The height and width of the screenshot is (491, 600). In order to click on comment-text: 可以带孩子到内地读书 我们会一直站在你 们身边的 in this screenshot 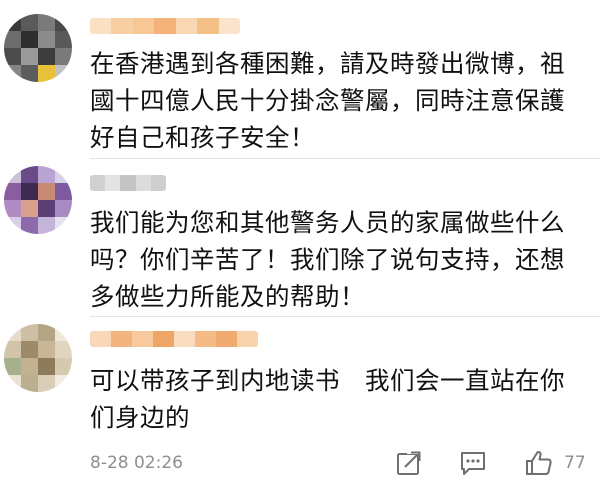, I will do `click(340, 399)`.